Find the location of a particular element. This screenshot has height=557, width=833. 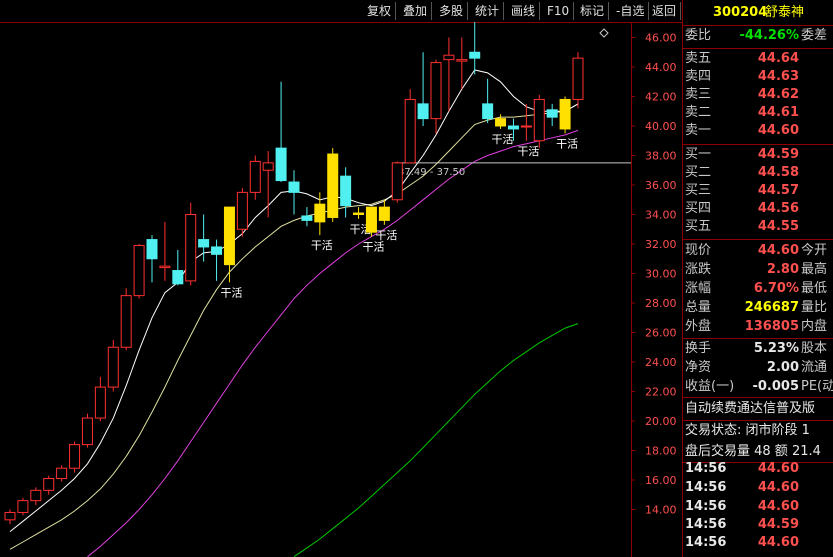

diamond-icon is located at coordinates (604, 33).